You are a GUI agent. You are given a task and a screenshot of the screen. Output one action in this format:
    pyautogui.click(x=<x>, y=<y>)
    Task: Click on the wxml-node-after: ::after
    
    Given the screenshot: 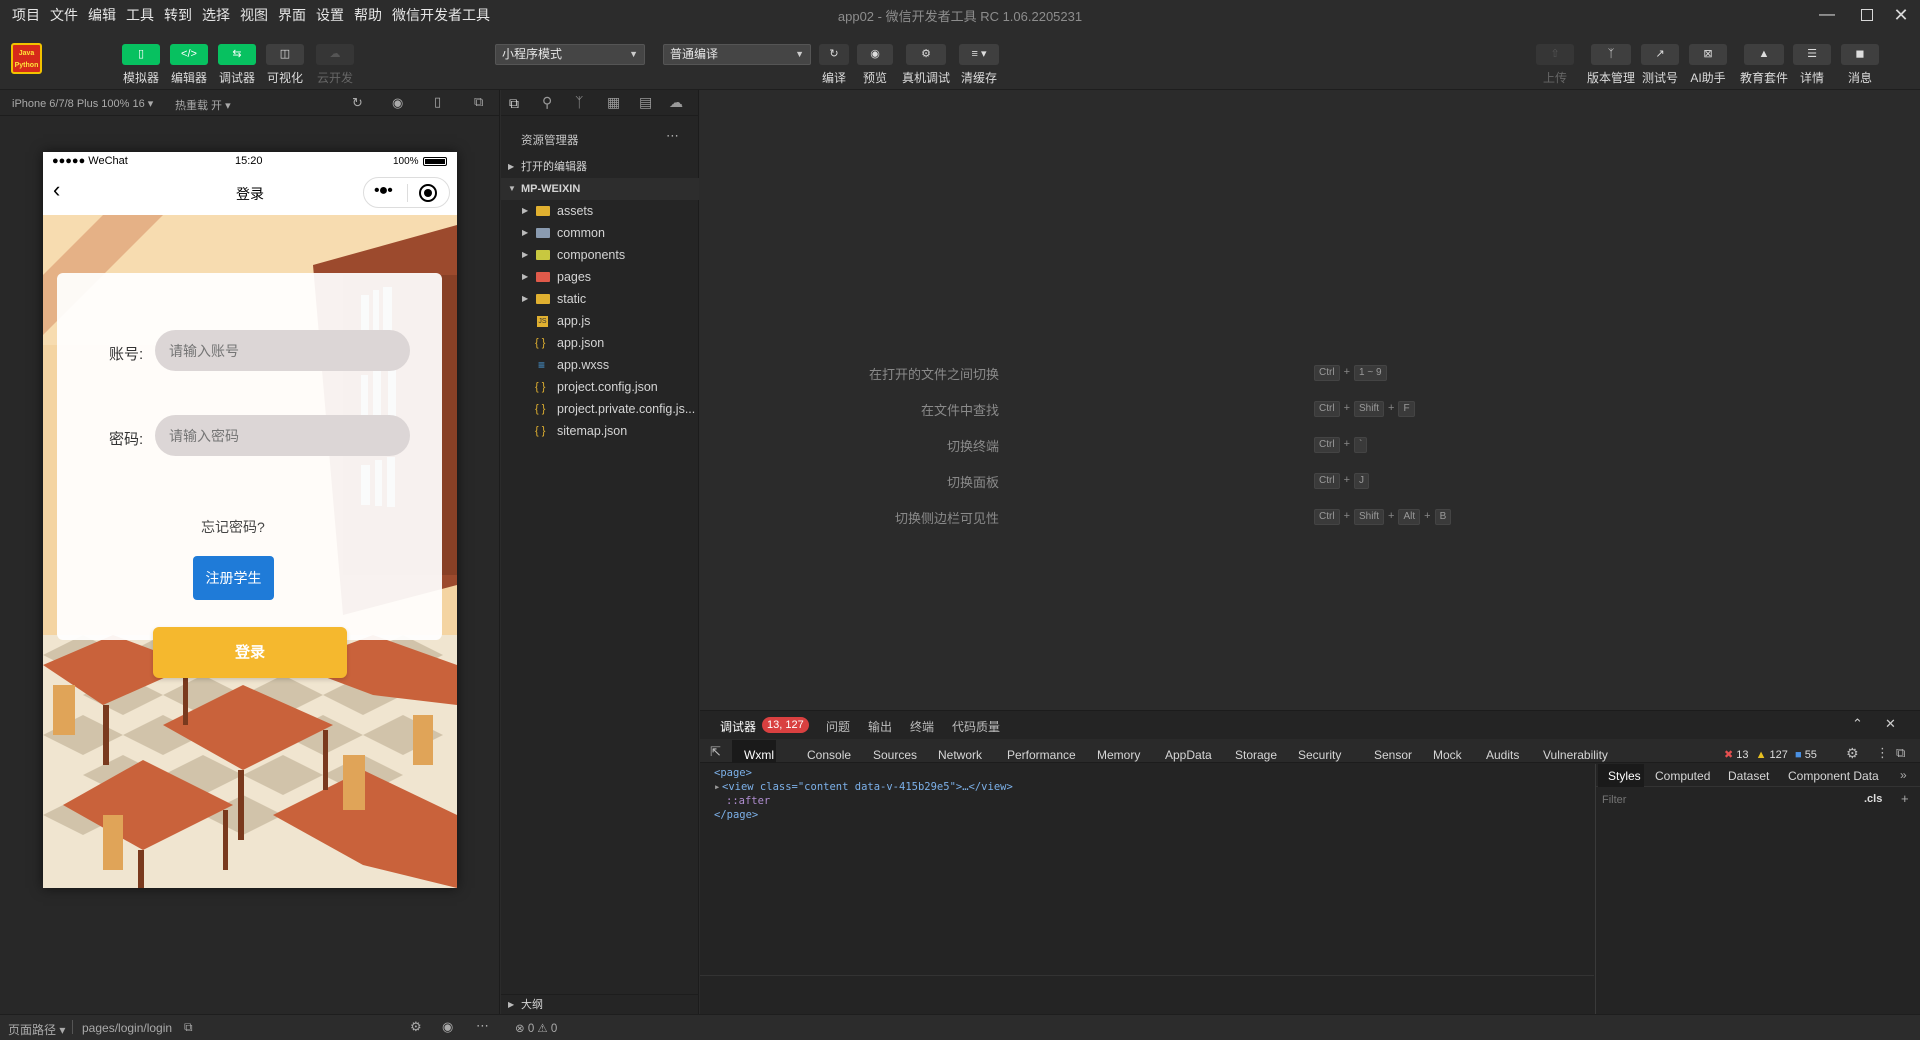 What is the action you would take?
    pyautogui.click(x=748, y=801)
    